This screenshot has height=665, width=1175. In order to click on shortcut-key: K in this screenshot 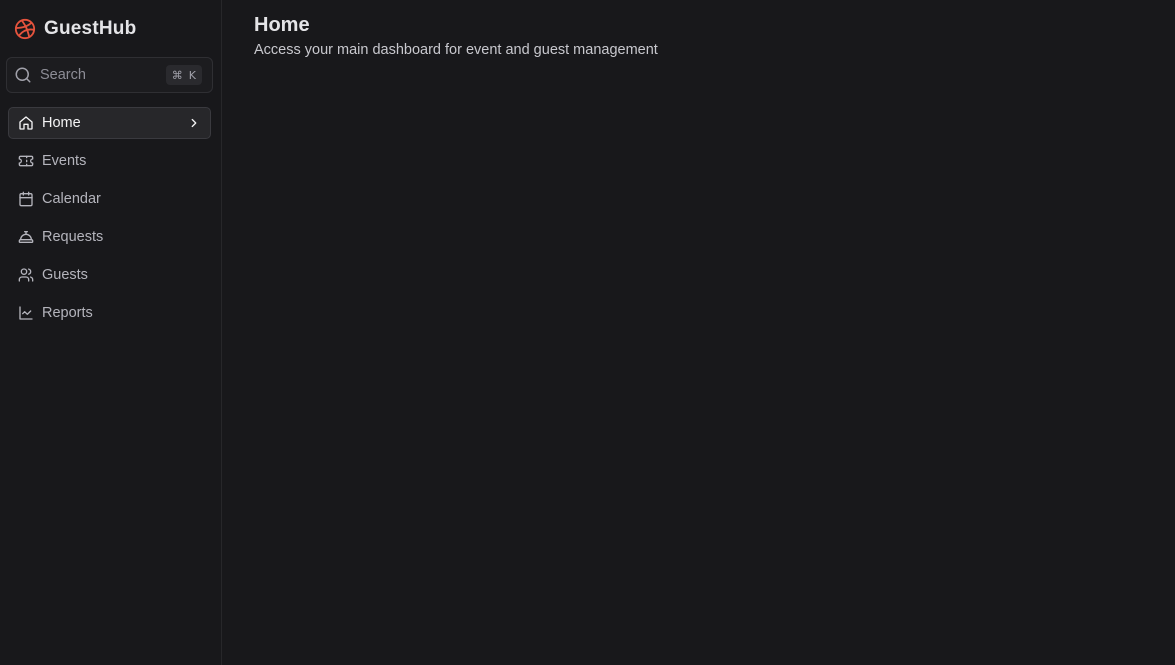, I will do `click(192, 75)`.